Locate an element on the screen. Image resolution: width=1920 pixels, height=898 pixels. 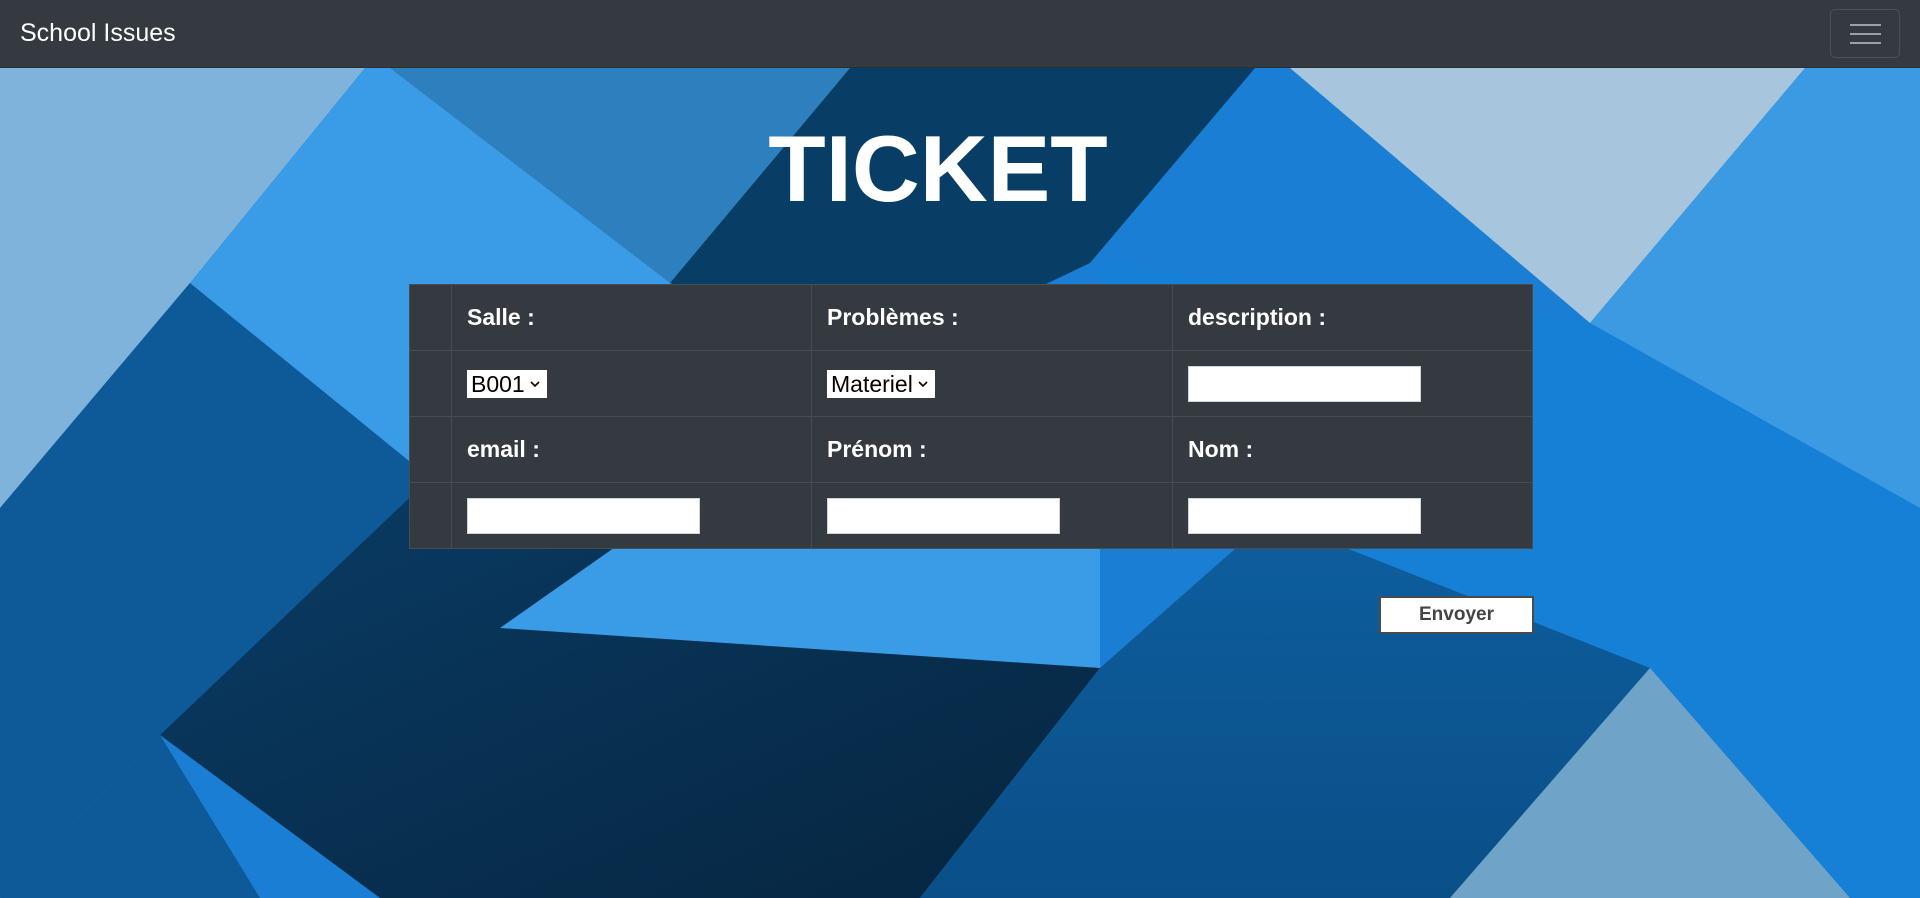
page-title: TICKET is located at coordinates (938, 168).